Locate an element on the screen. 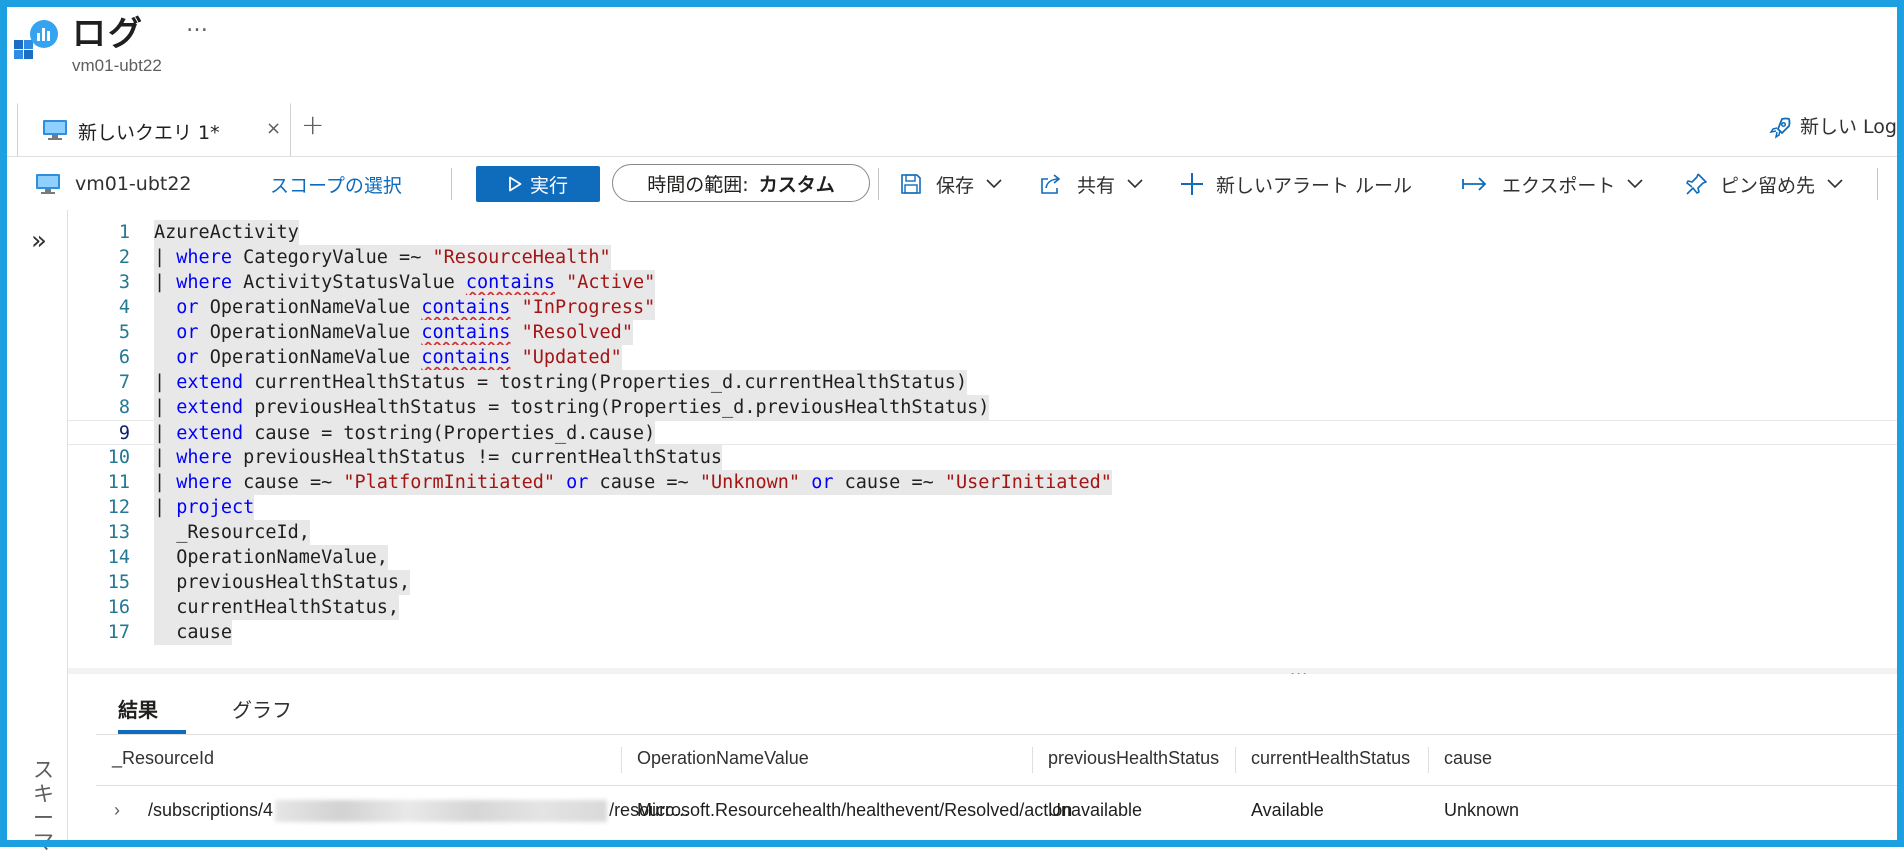 The width and height of the screenshot is (1904, 854). column-header: cause is located at coordinates (1468, 758).